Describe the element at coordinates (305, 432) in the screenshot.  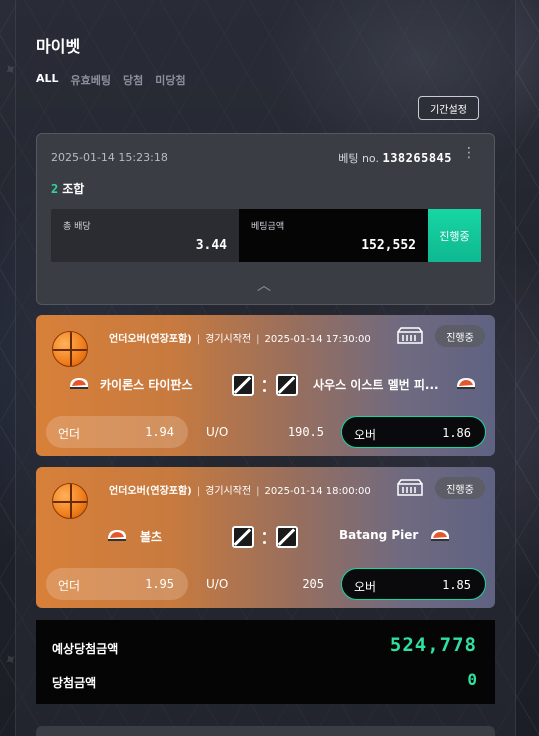
I see `uo-line: 190.5` at that location.